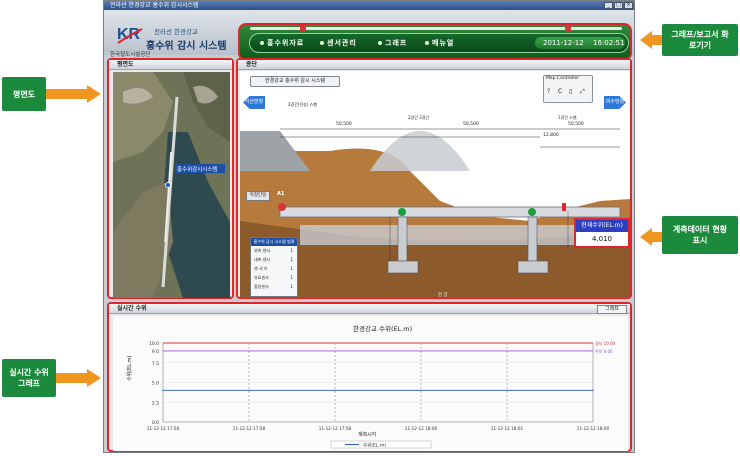 The width and height of the screenshot is (740, 456). What do you see at coordinates (605, 343) in the screenshot?
I see `chart-threshold-label: 경보 10.00` at bounding box center [605, 343].